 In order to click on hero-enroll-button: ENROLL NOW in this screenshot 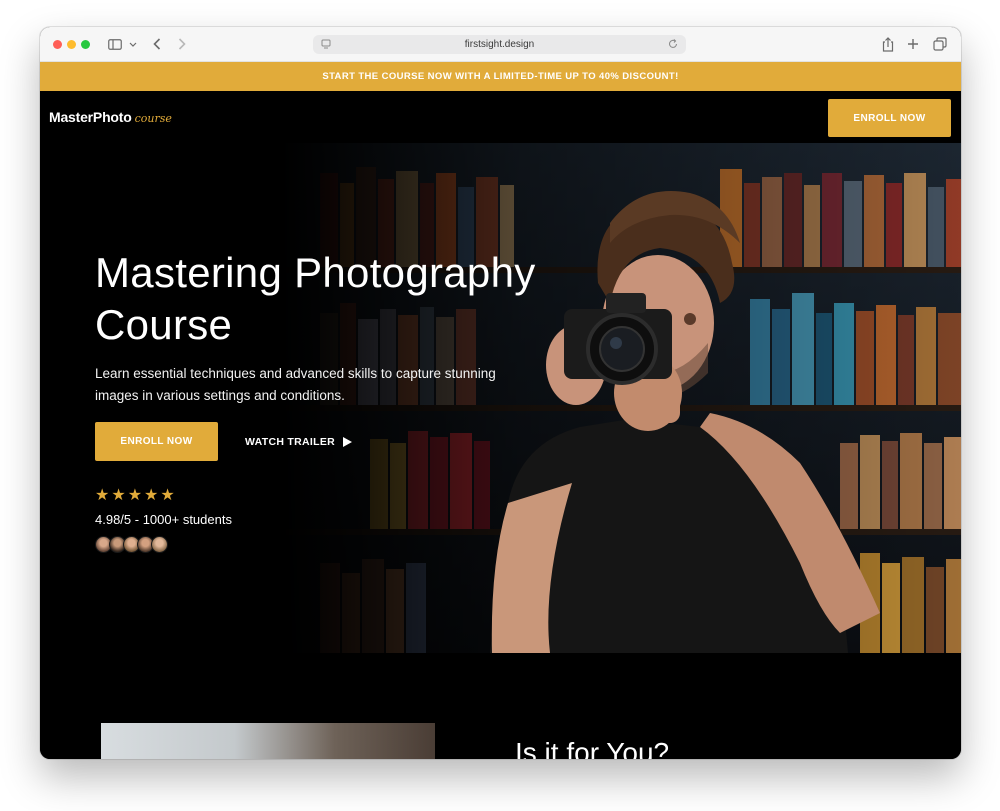, I will do `click(156, 441)`.